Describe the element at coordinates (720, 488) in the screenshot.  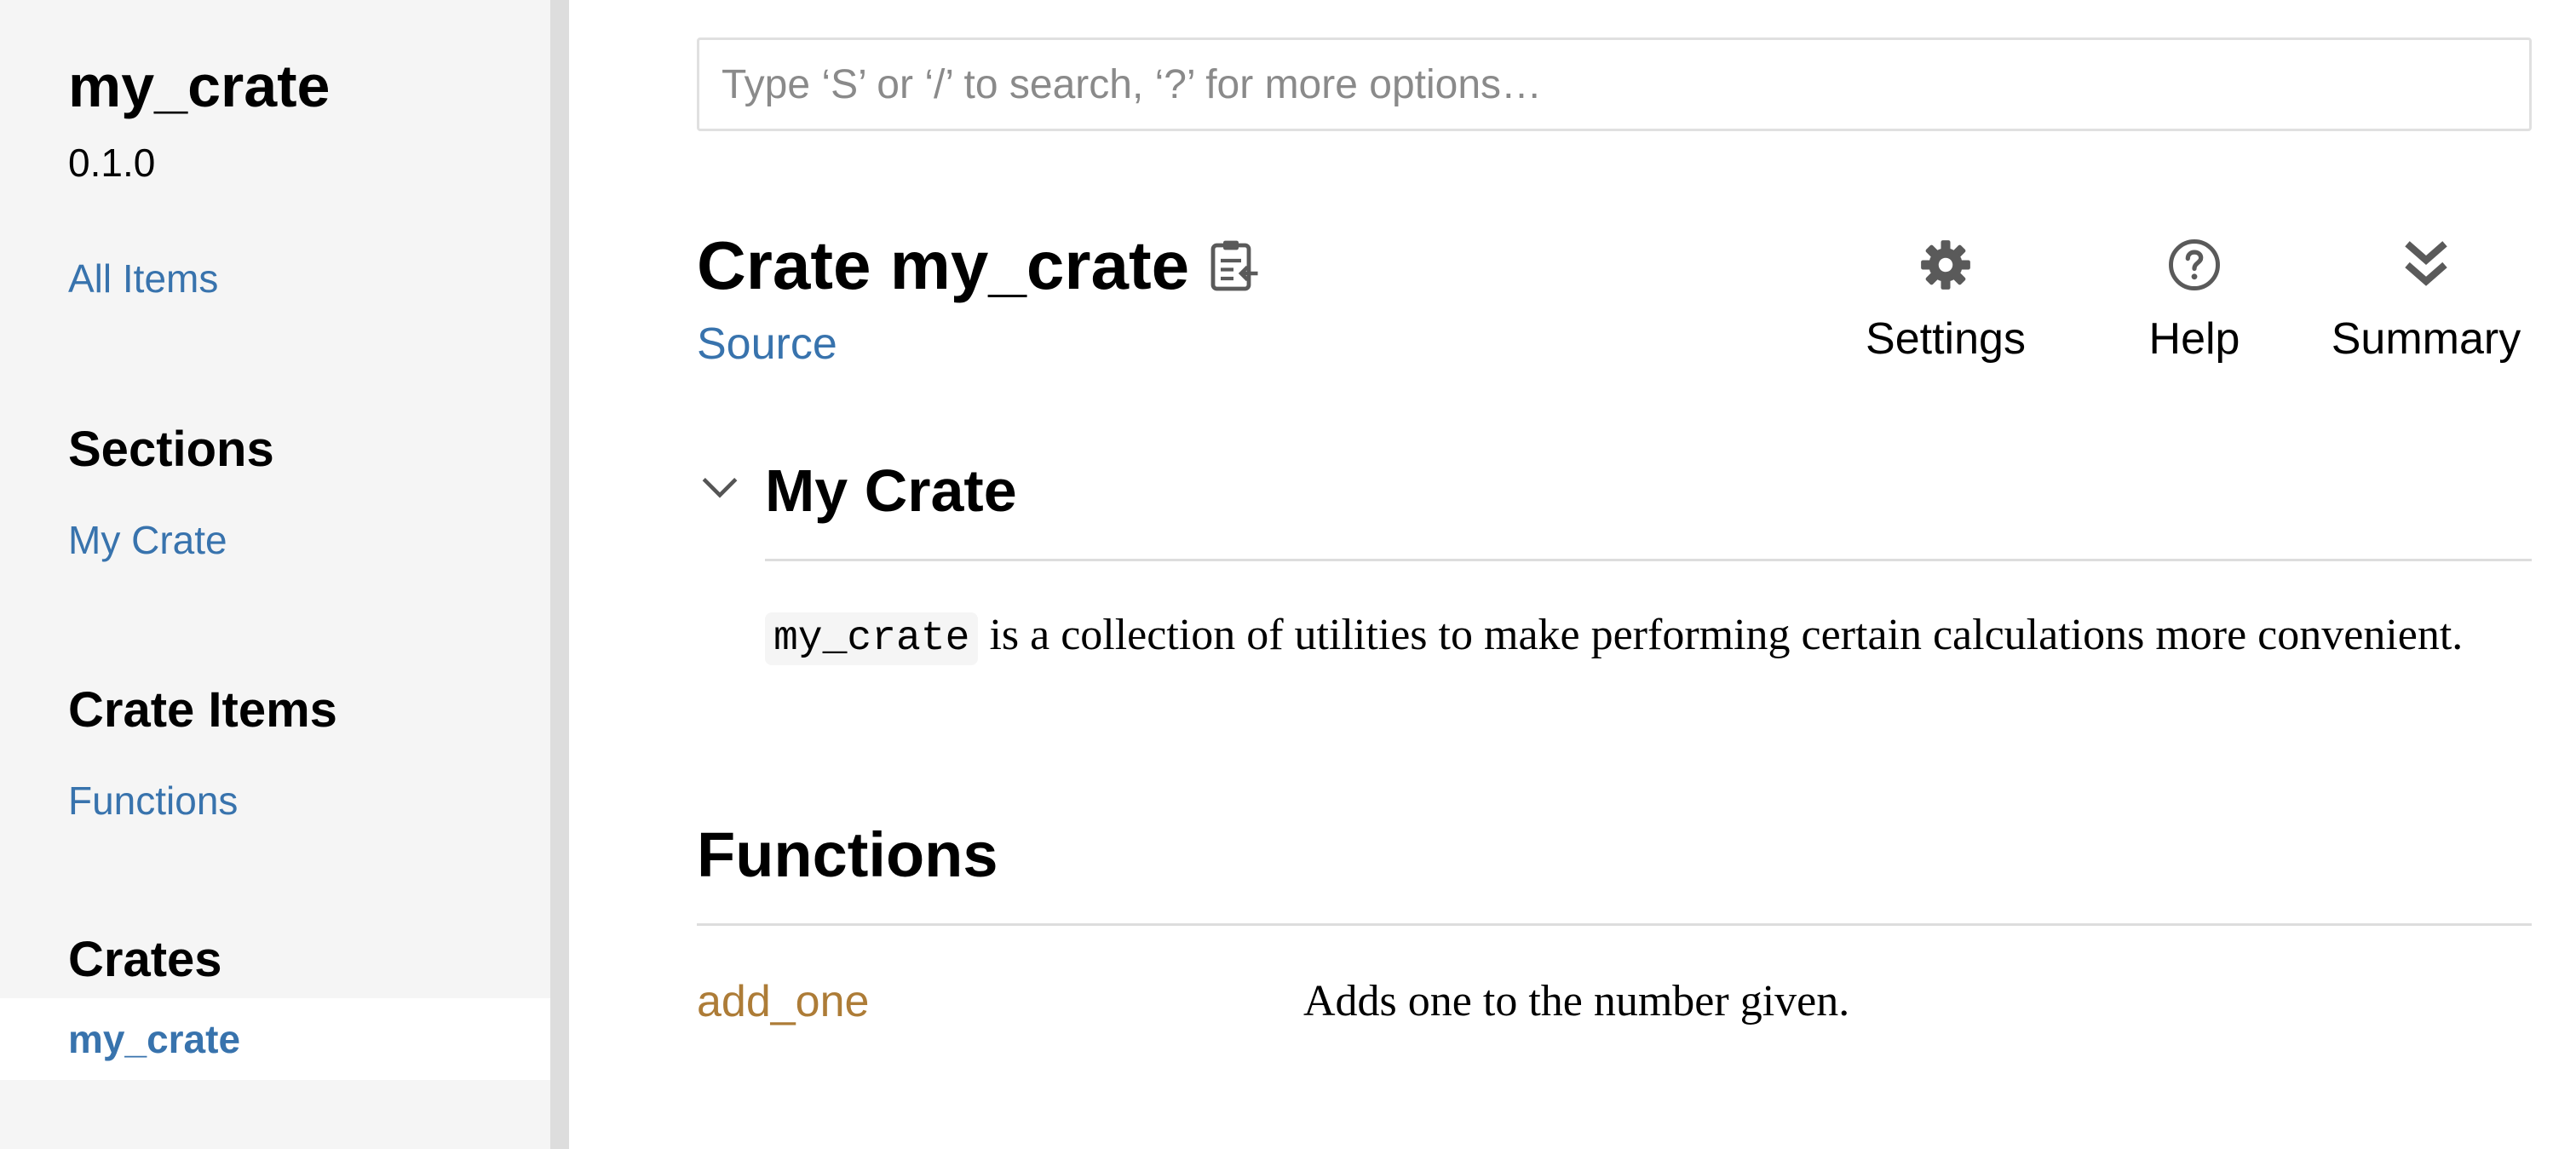
I see `chevron-down-icon` at that location.